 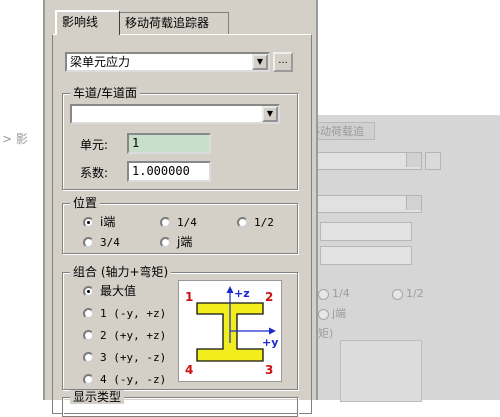 What do you see at coordinates (366, 231) in the screenshot?
I see `background-field-element` at bounding box center [366, 231].